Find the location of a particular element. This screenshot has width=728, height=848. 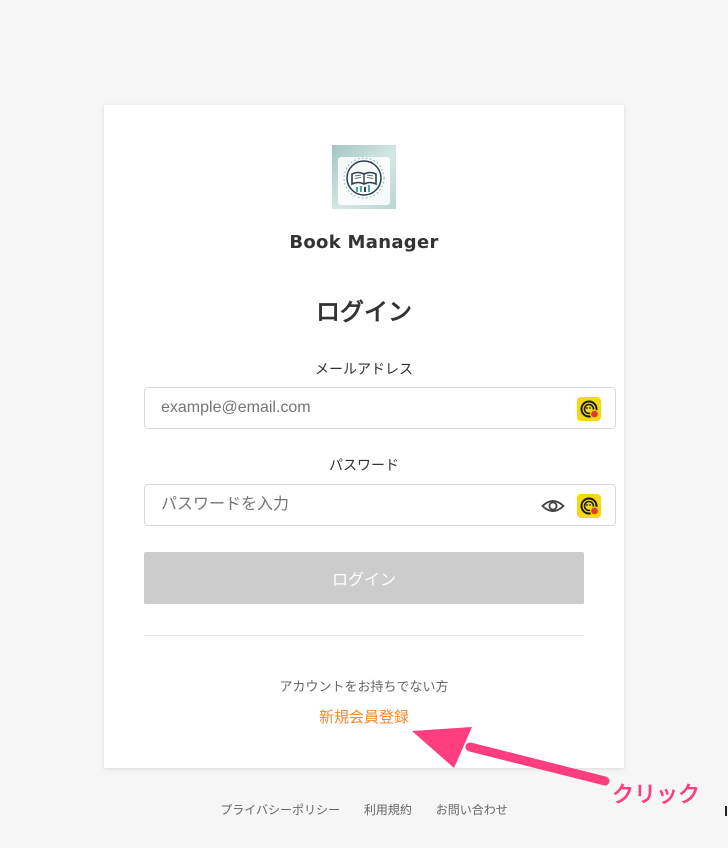

book-logo-icon is located at coordinates (364, 177).